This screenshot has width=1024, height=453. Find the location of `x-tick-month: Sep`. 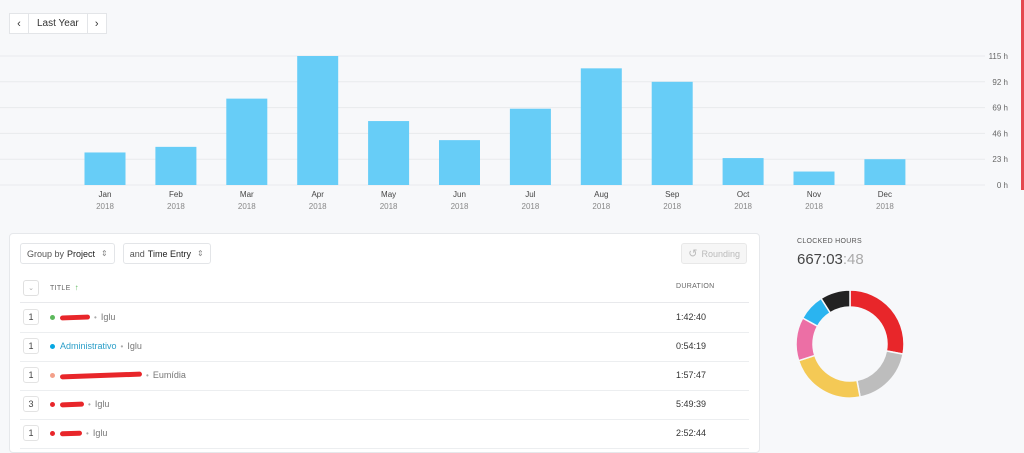

x-tick-month: Sep is located at coordinates (672, 194).